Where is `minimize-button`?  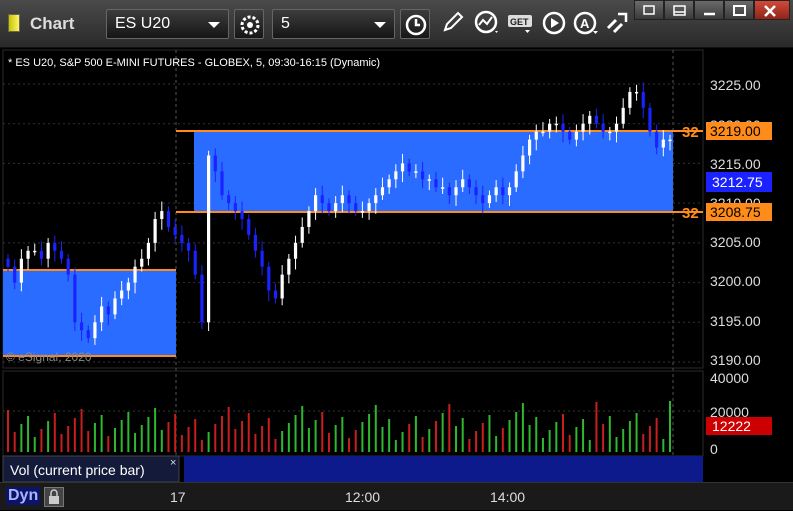
minimize-button is located at coordinates (709, 10).